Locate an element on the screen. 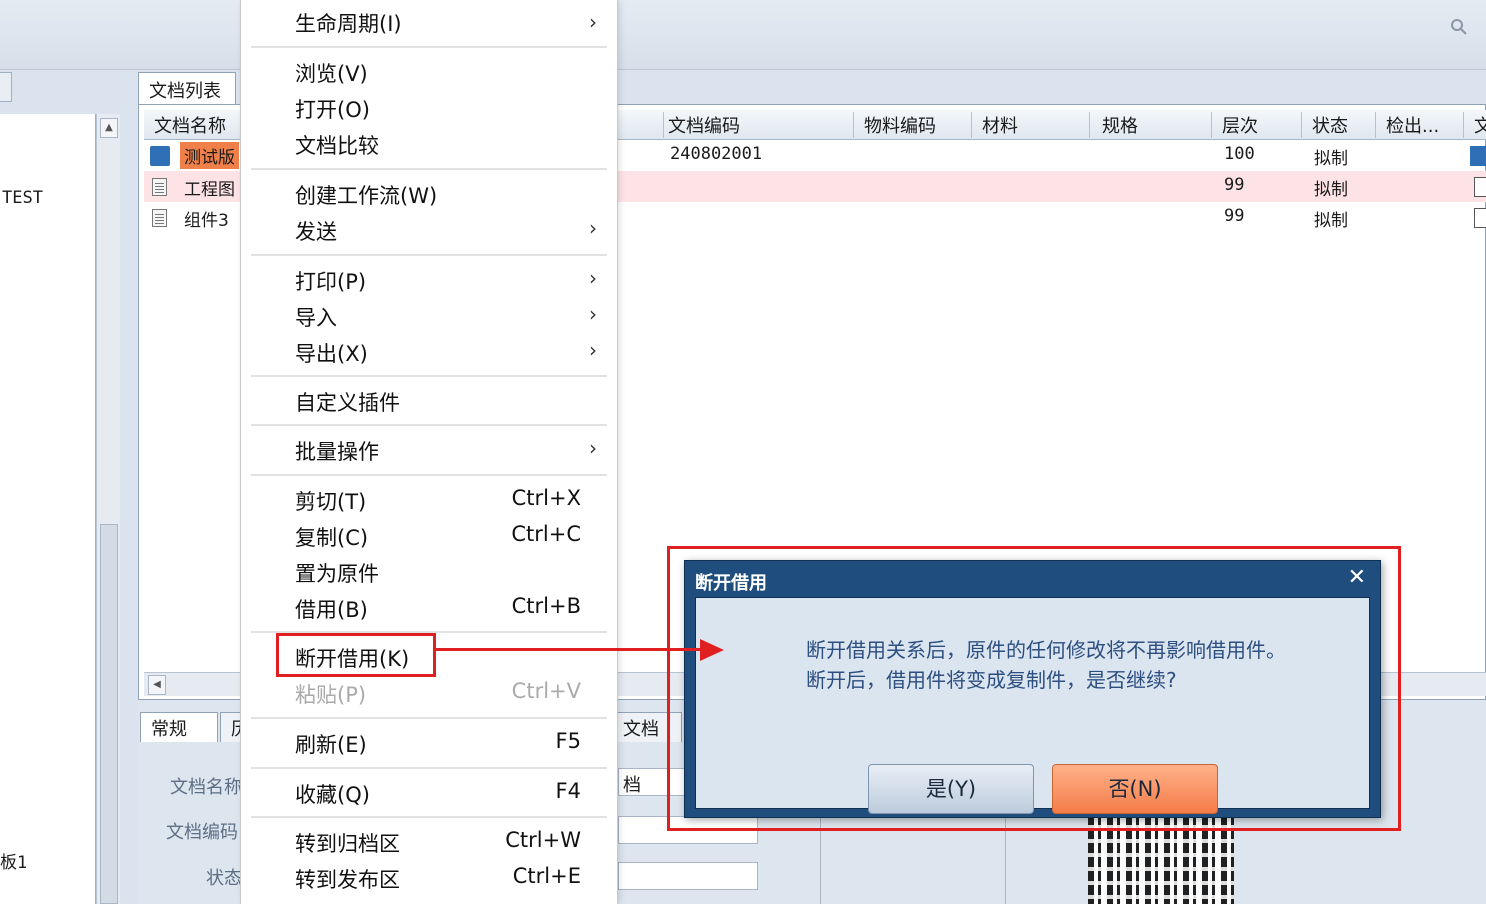 This screenshot has width=1486, height=904. menu-item-lifecycle: 生命周期(I) is located at coordinates (348, 23).